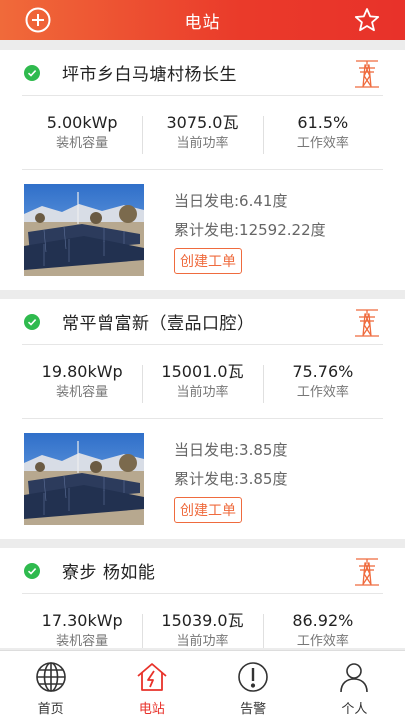 The height and width of the screenshot is (720, 405). Describe the element at coordinates (231, 200) in the screenshot. I see `daily-generation: 当日发电:6.41度` at that location.